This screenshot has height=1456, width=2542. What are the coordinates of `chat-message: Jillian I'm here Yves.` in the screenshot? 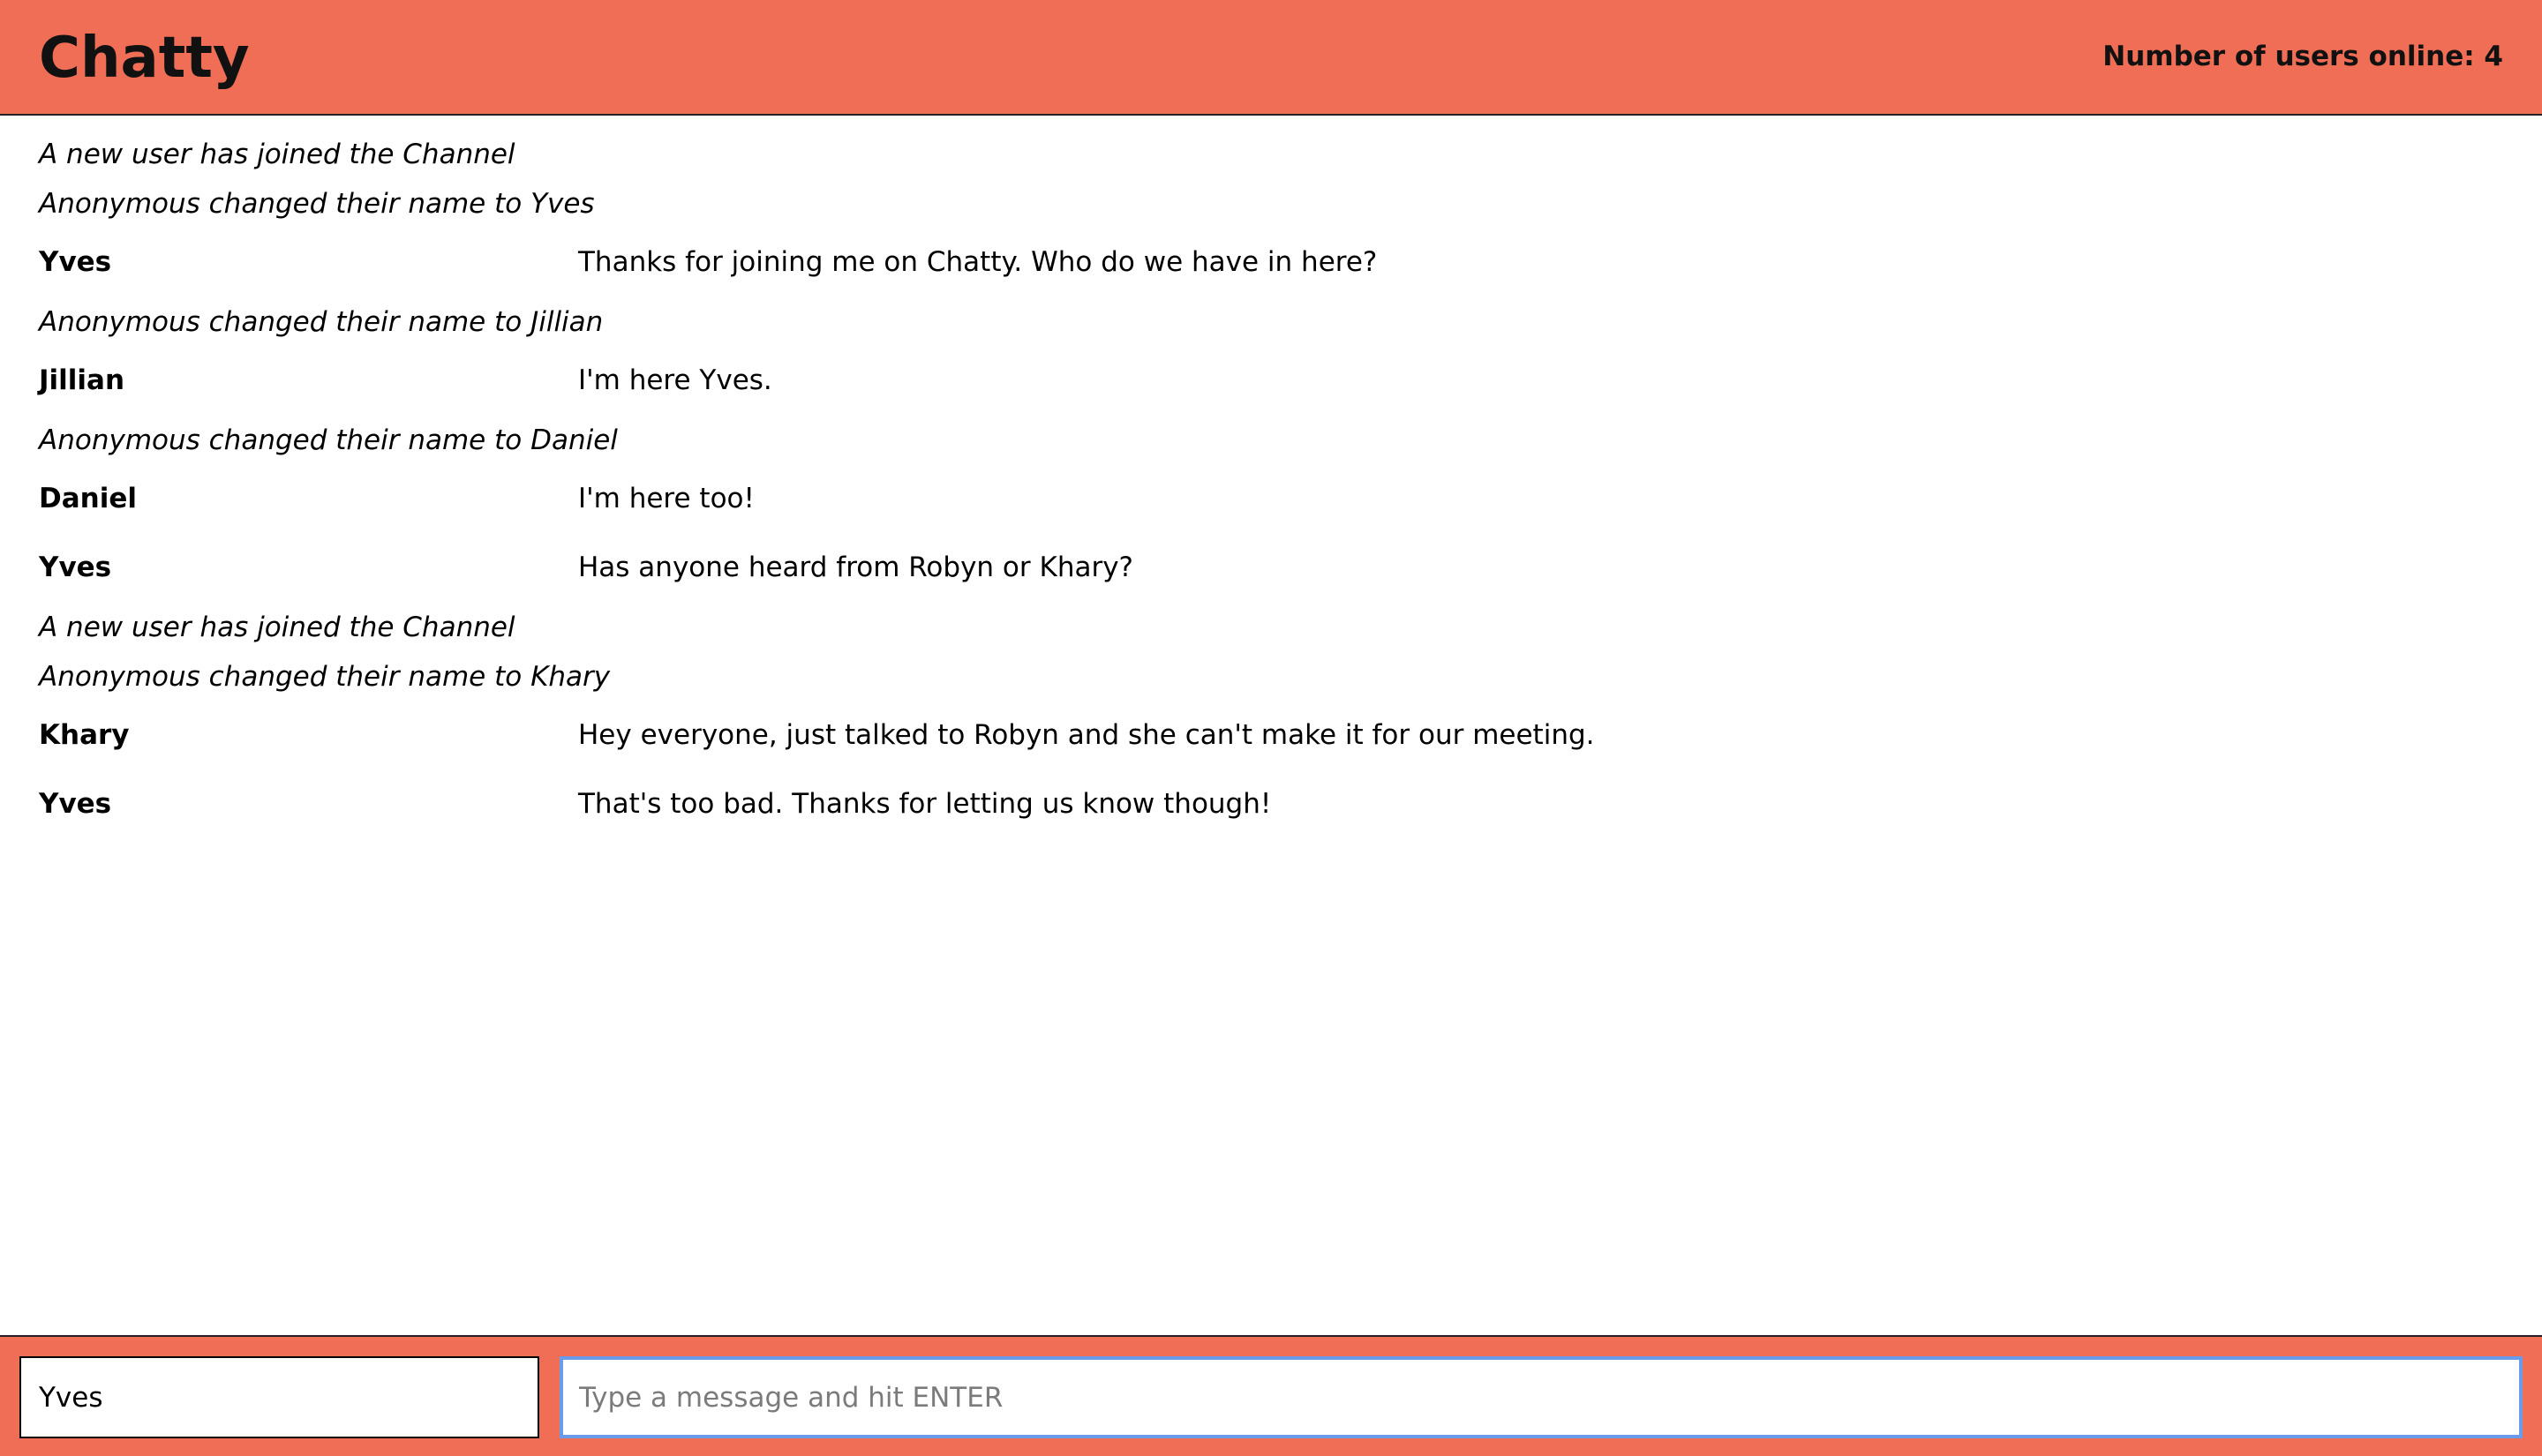 It's located at (1271, 388).